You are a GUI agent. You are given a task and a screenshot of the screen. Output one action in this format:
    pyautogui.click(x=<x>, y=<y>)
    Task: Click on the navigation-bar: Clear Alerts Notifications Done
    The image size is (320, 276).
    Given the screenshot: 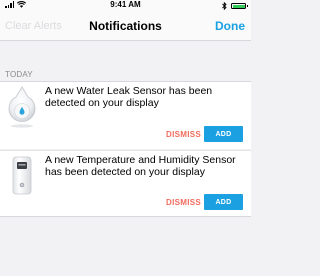 What is the action you would take?
    pyautogui.click(x=125, y=26)
    